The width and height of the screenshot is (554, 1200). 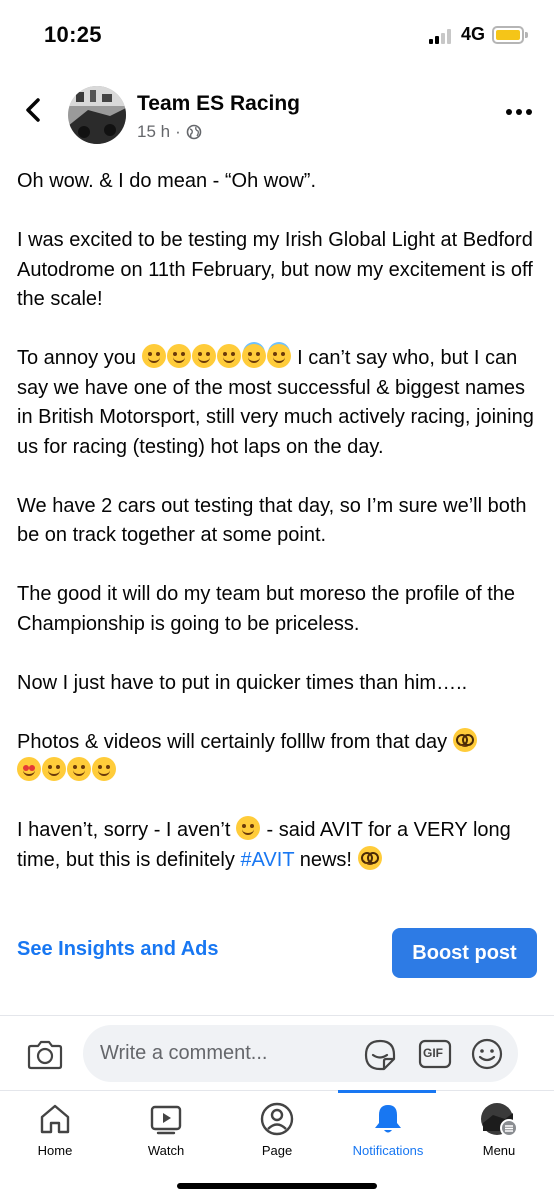 I want to click on tab-label: Menu, so click(x=499, y=1150).